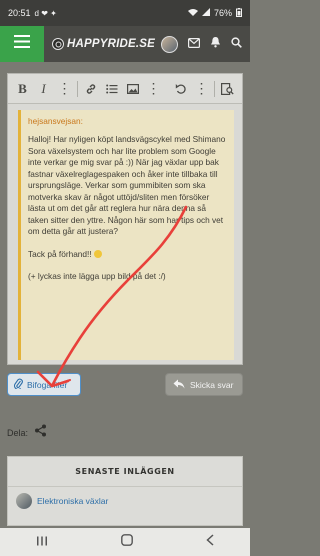 The image size is (320, 556). Describe the element at coordinates (97, 276) in the screenshot. I see `quote-paragraph: (+ lyckas inte lägga upp bild på det :/)` at that location.